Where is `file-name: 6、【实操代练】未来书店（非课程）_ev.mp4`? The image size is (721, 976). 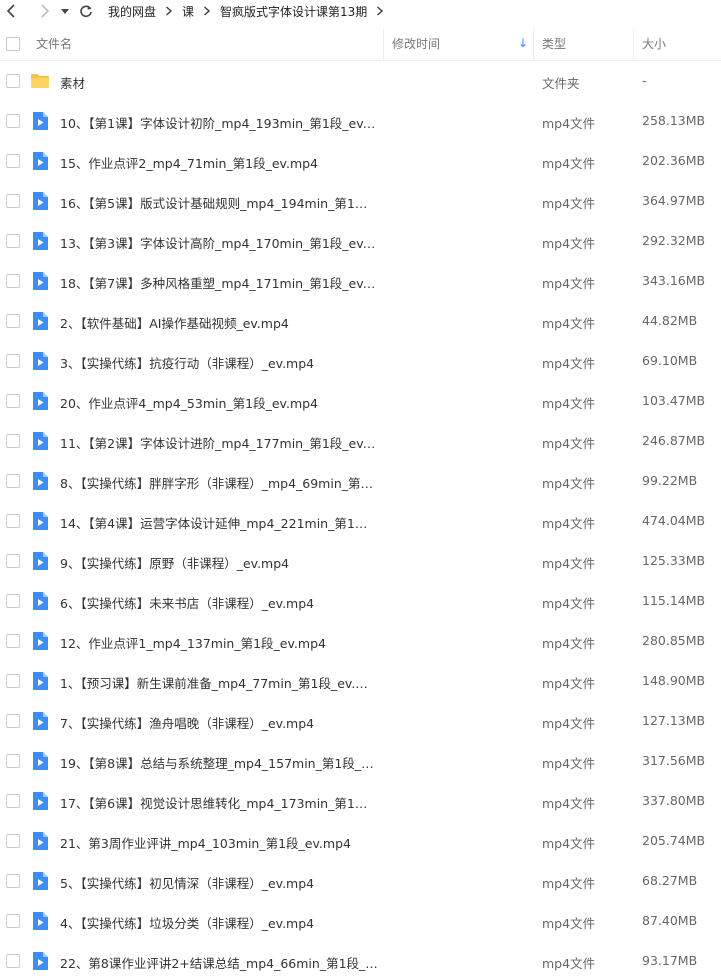
file-name: 6、【实操代练】未来书店（非课程）_ev.mp4 is located at coordinates (187, 602).